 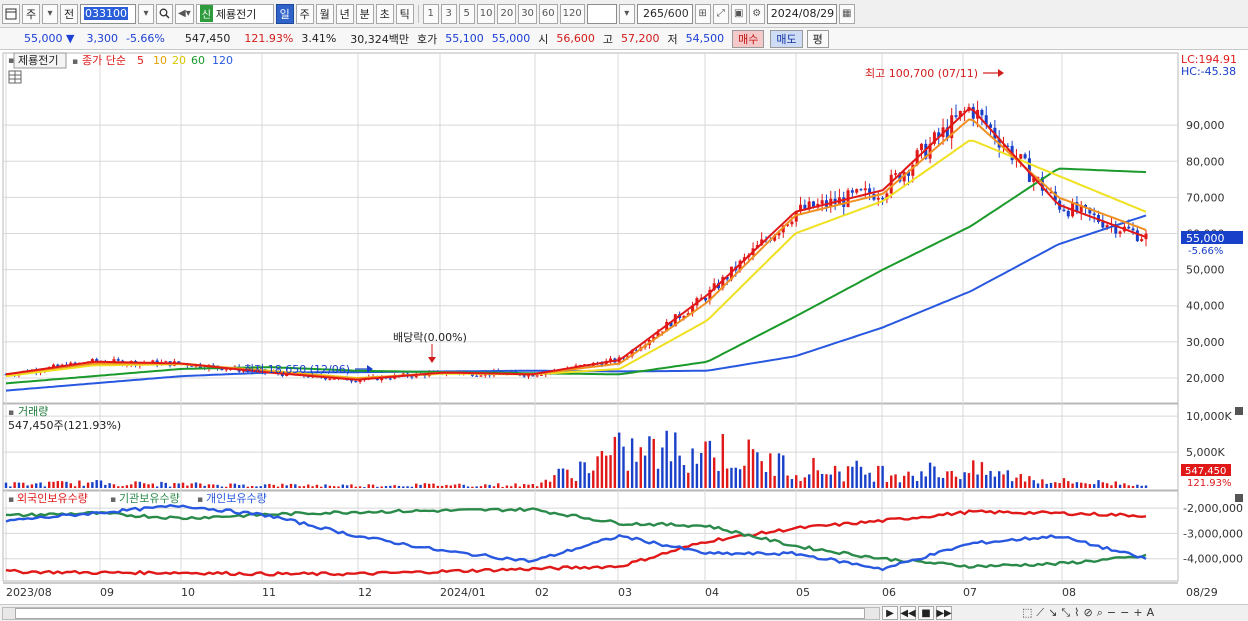 I want to click on zoom-out-icon: −, so click(x=1111, y=613).